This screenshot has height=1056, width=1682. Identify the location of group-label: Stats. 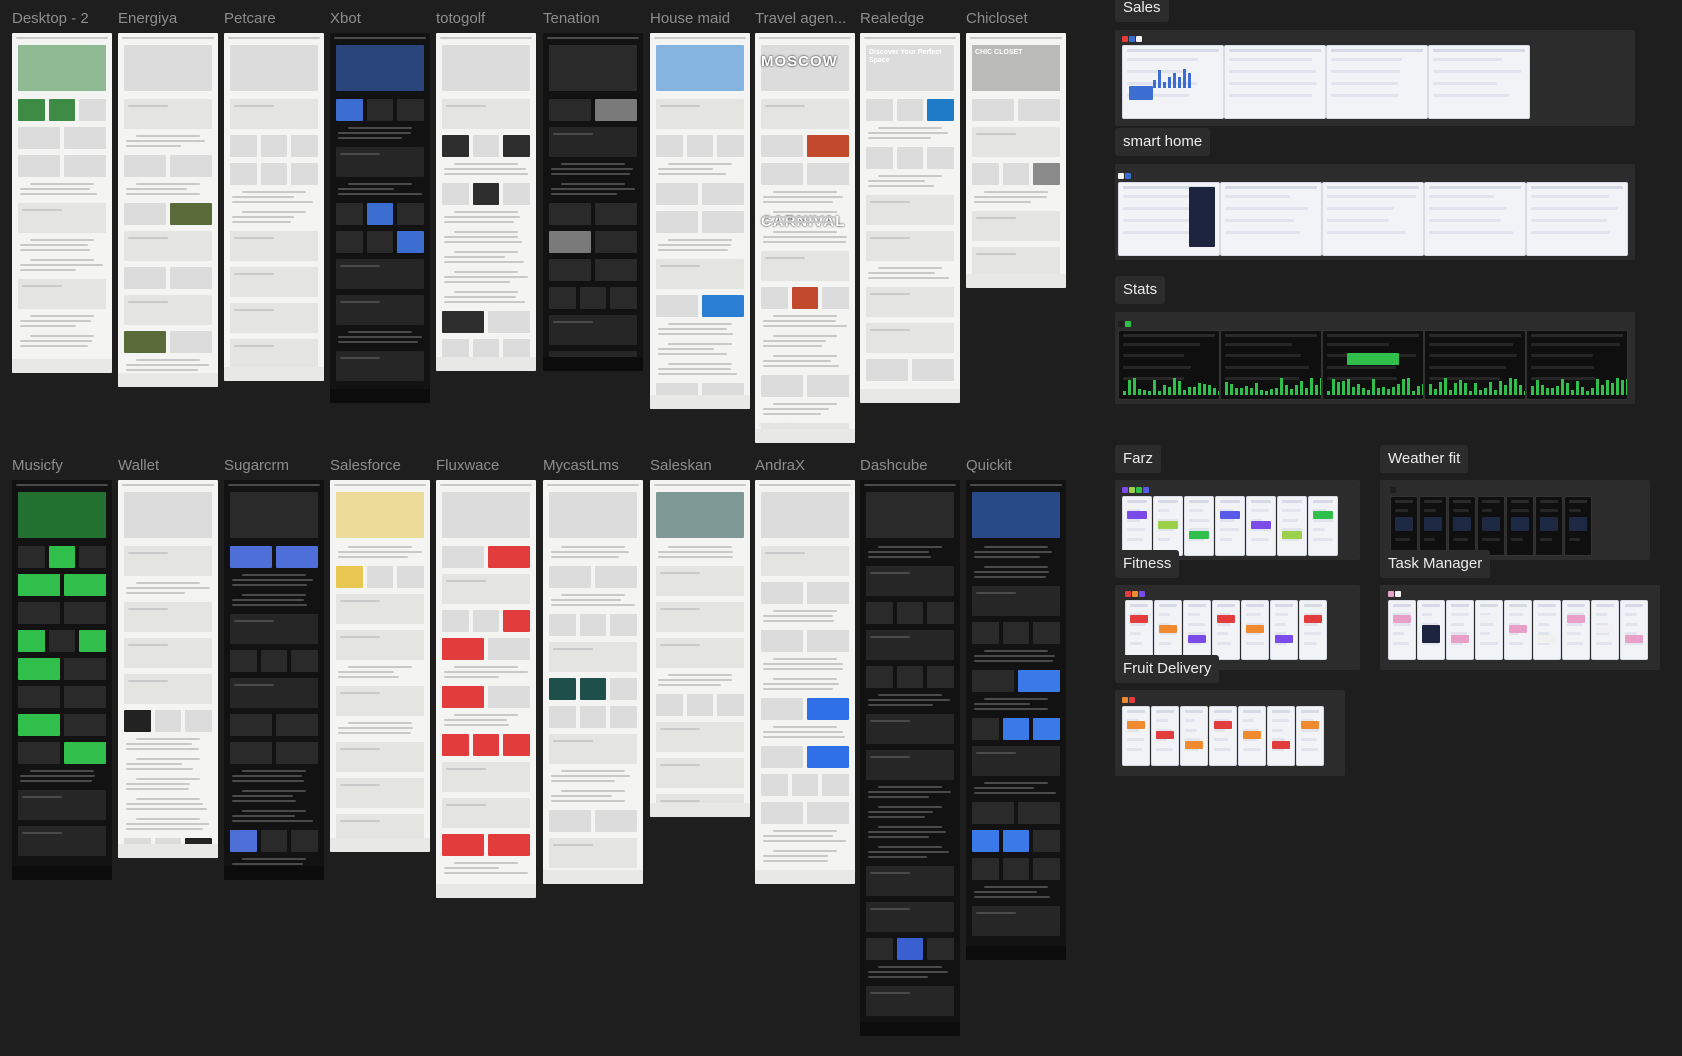
(1140, 290).